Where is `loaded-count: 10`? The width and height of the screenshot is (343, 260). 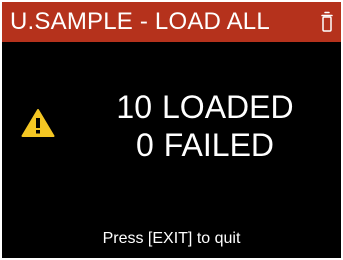
loaded-count: 10 is located at coordinates (134, 107).